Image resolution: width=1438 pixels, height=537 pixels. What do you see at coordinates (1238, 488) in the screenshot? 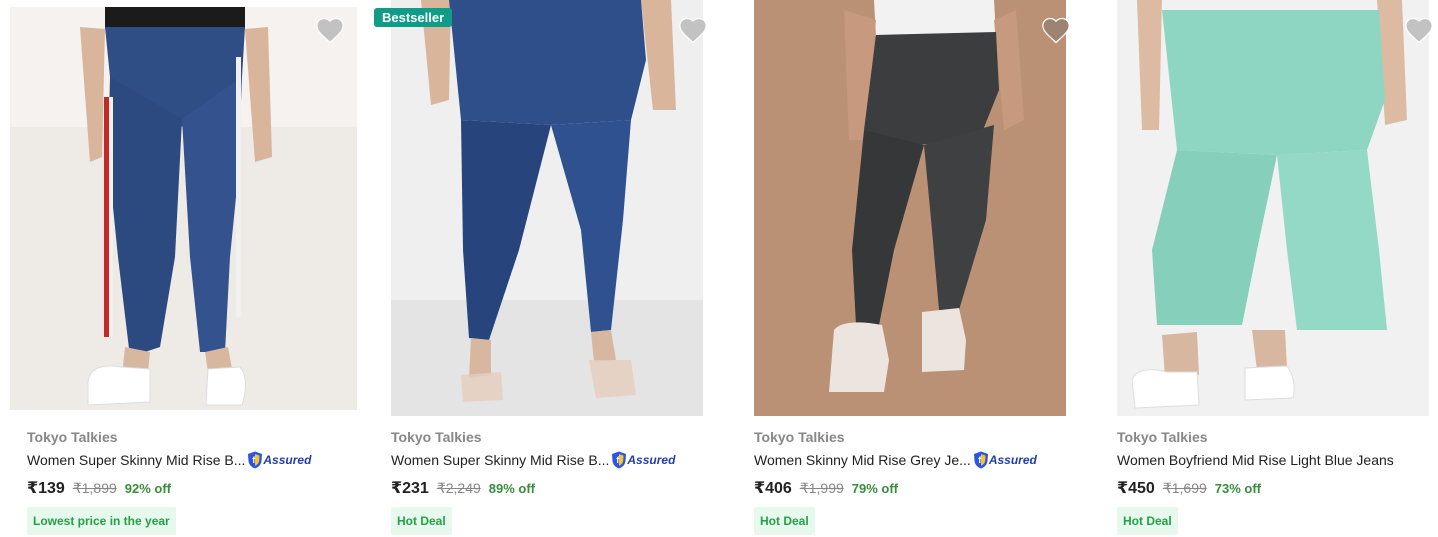
I see `product-discount: 73% off` at bounding box center [1238, 488].